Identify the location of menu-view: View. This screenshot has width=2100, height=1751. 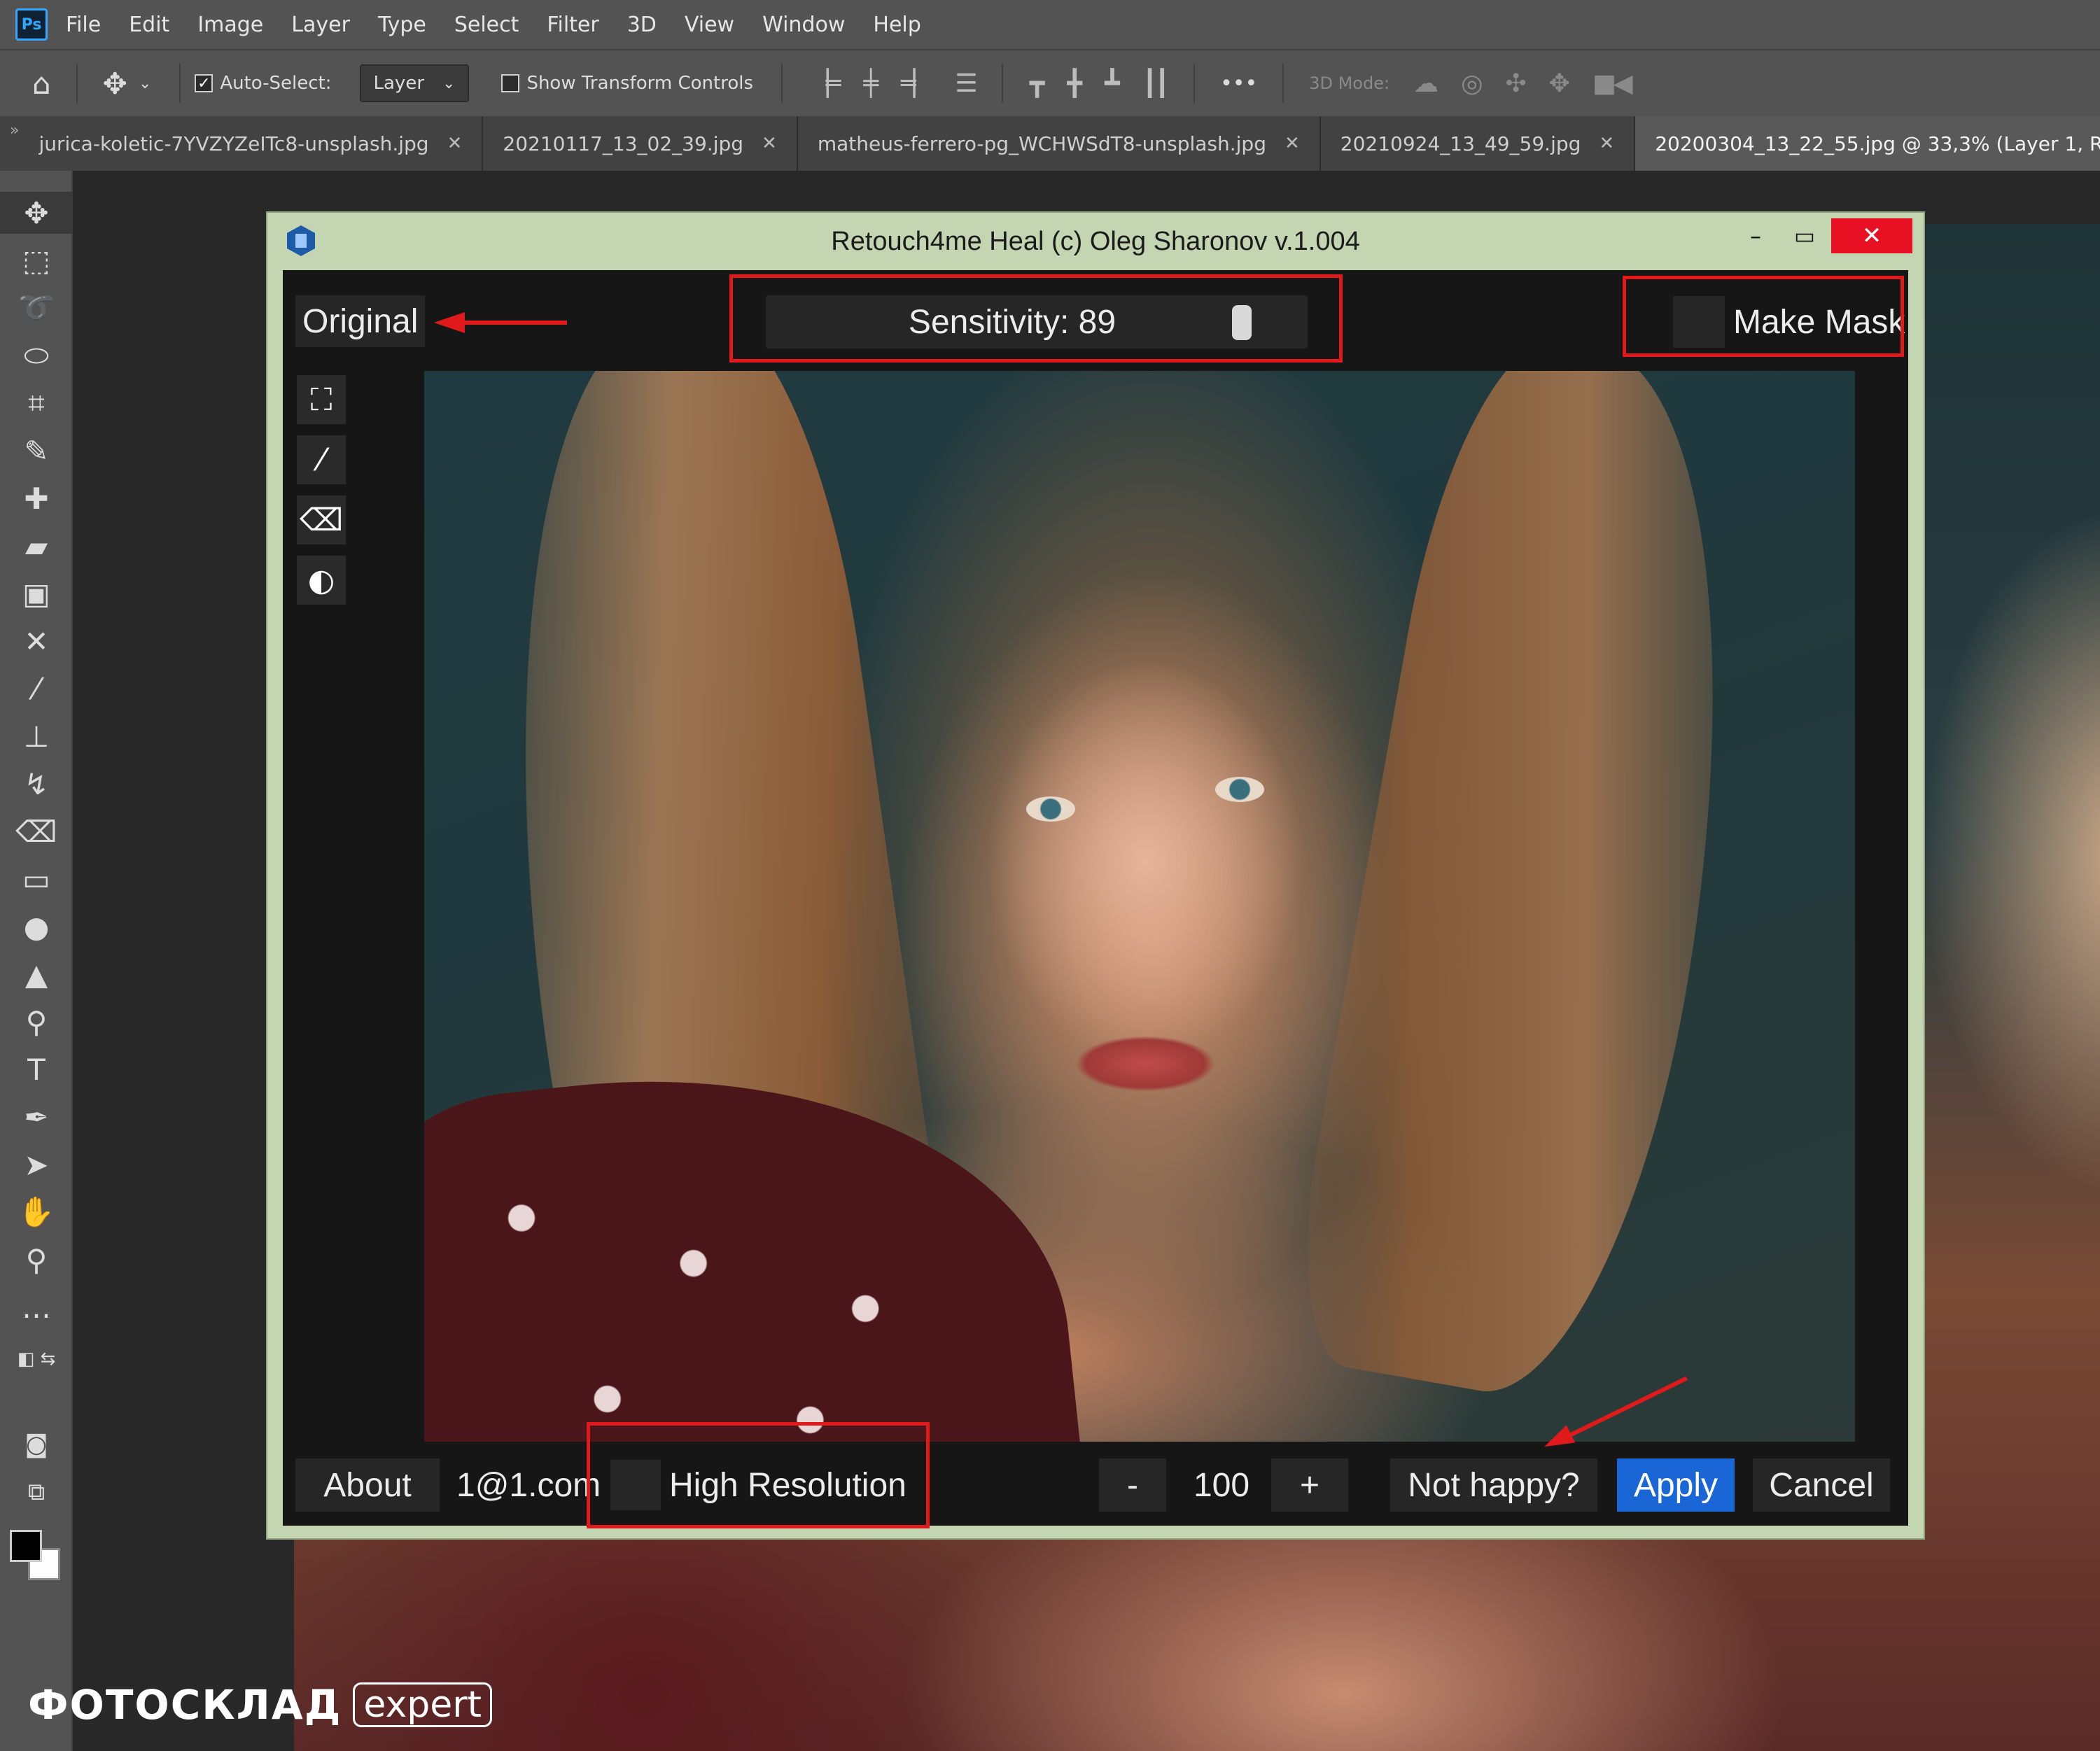
(709, 25).